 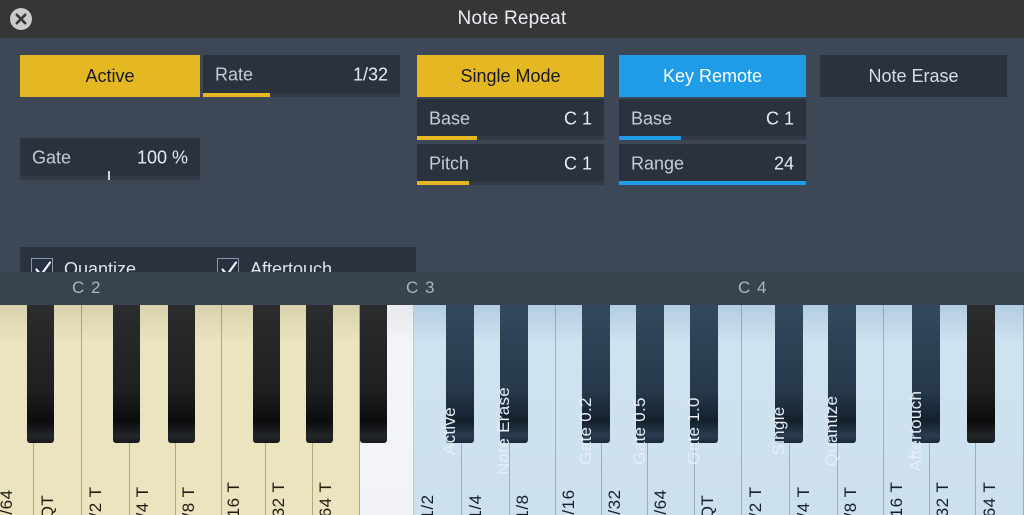 What do you see at coordinates (87, 287) in the screenshot?
I see `octave-label: C 2` at bounding box center [87, 287].